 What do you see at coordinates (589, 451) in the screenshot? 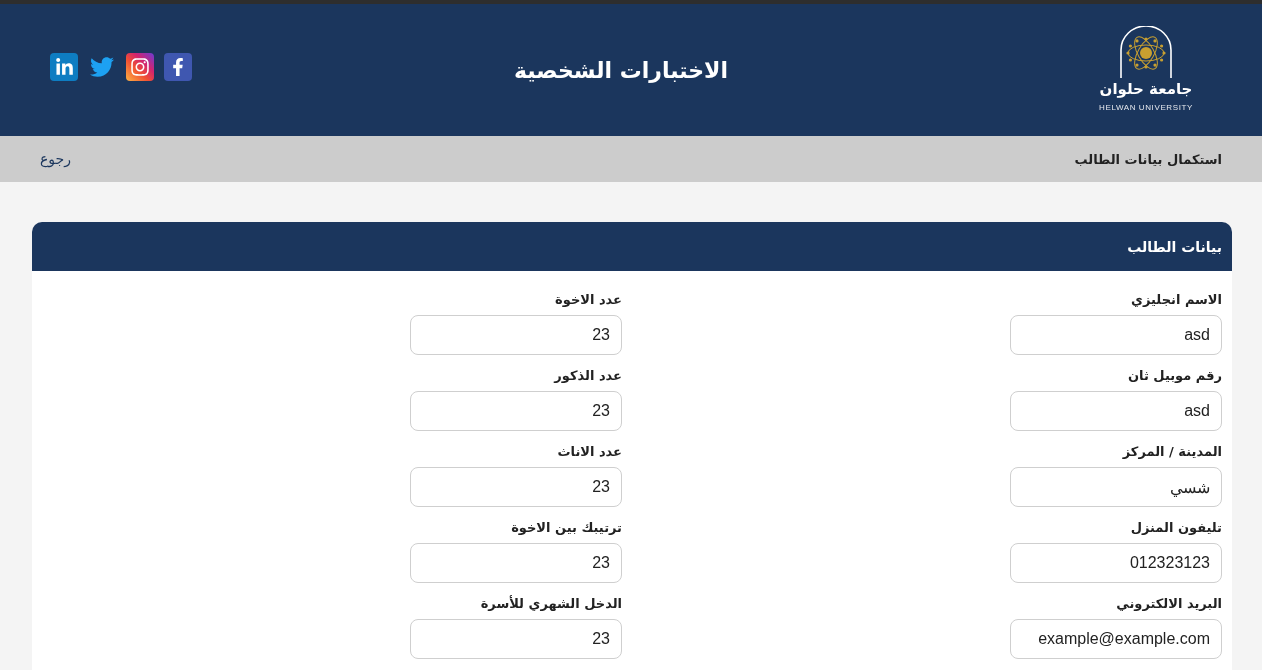
I see `field-label: عدد الاناث` at bounding box center [589, 451].